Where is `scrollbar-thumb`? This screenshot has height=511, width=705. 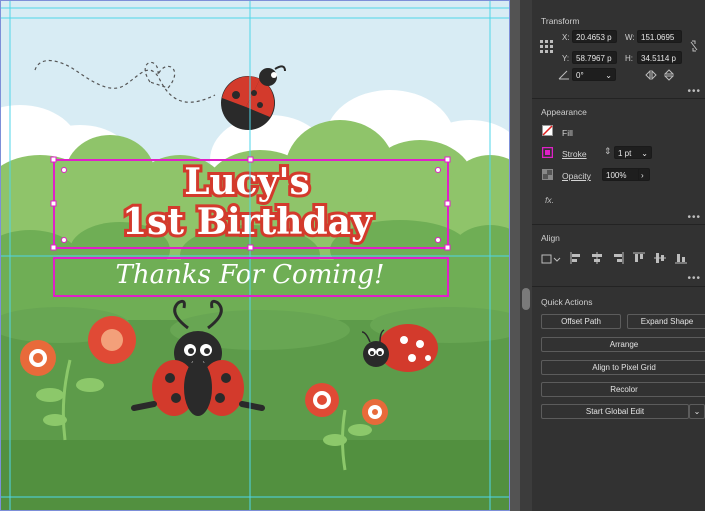 scrollbar-thumb is located at coordinates (526, 299).